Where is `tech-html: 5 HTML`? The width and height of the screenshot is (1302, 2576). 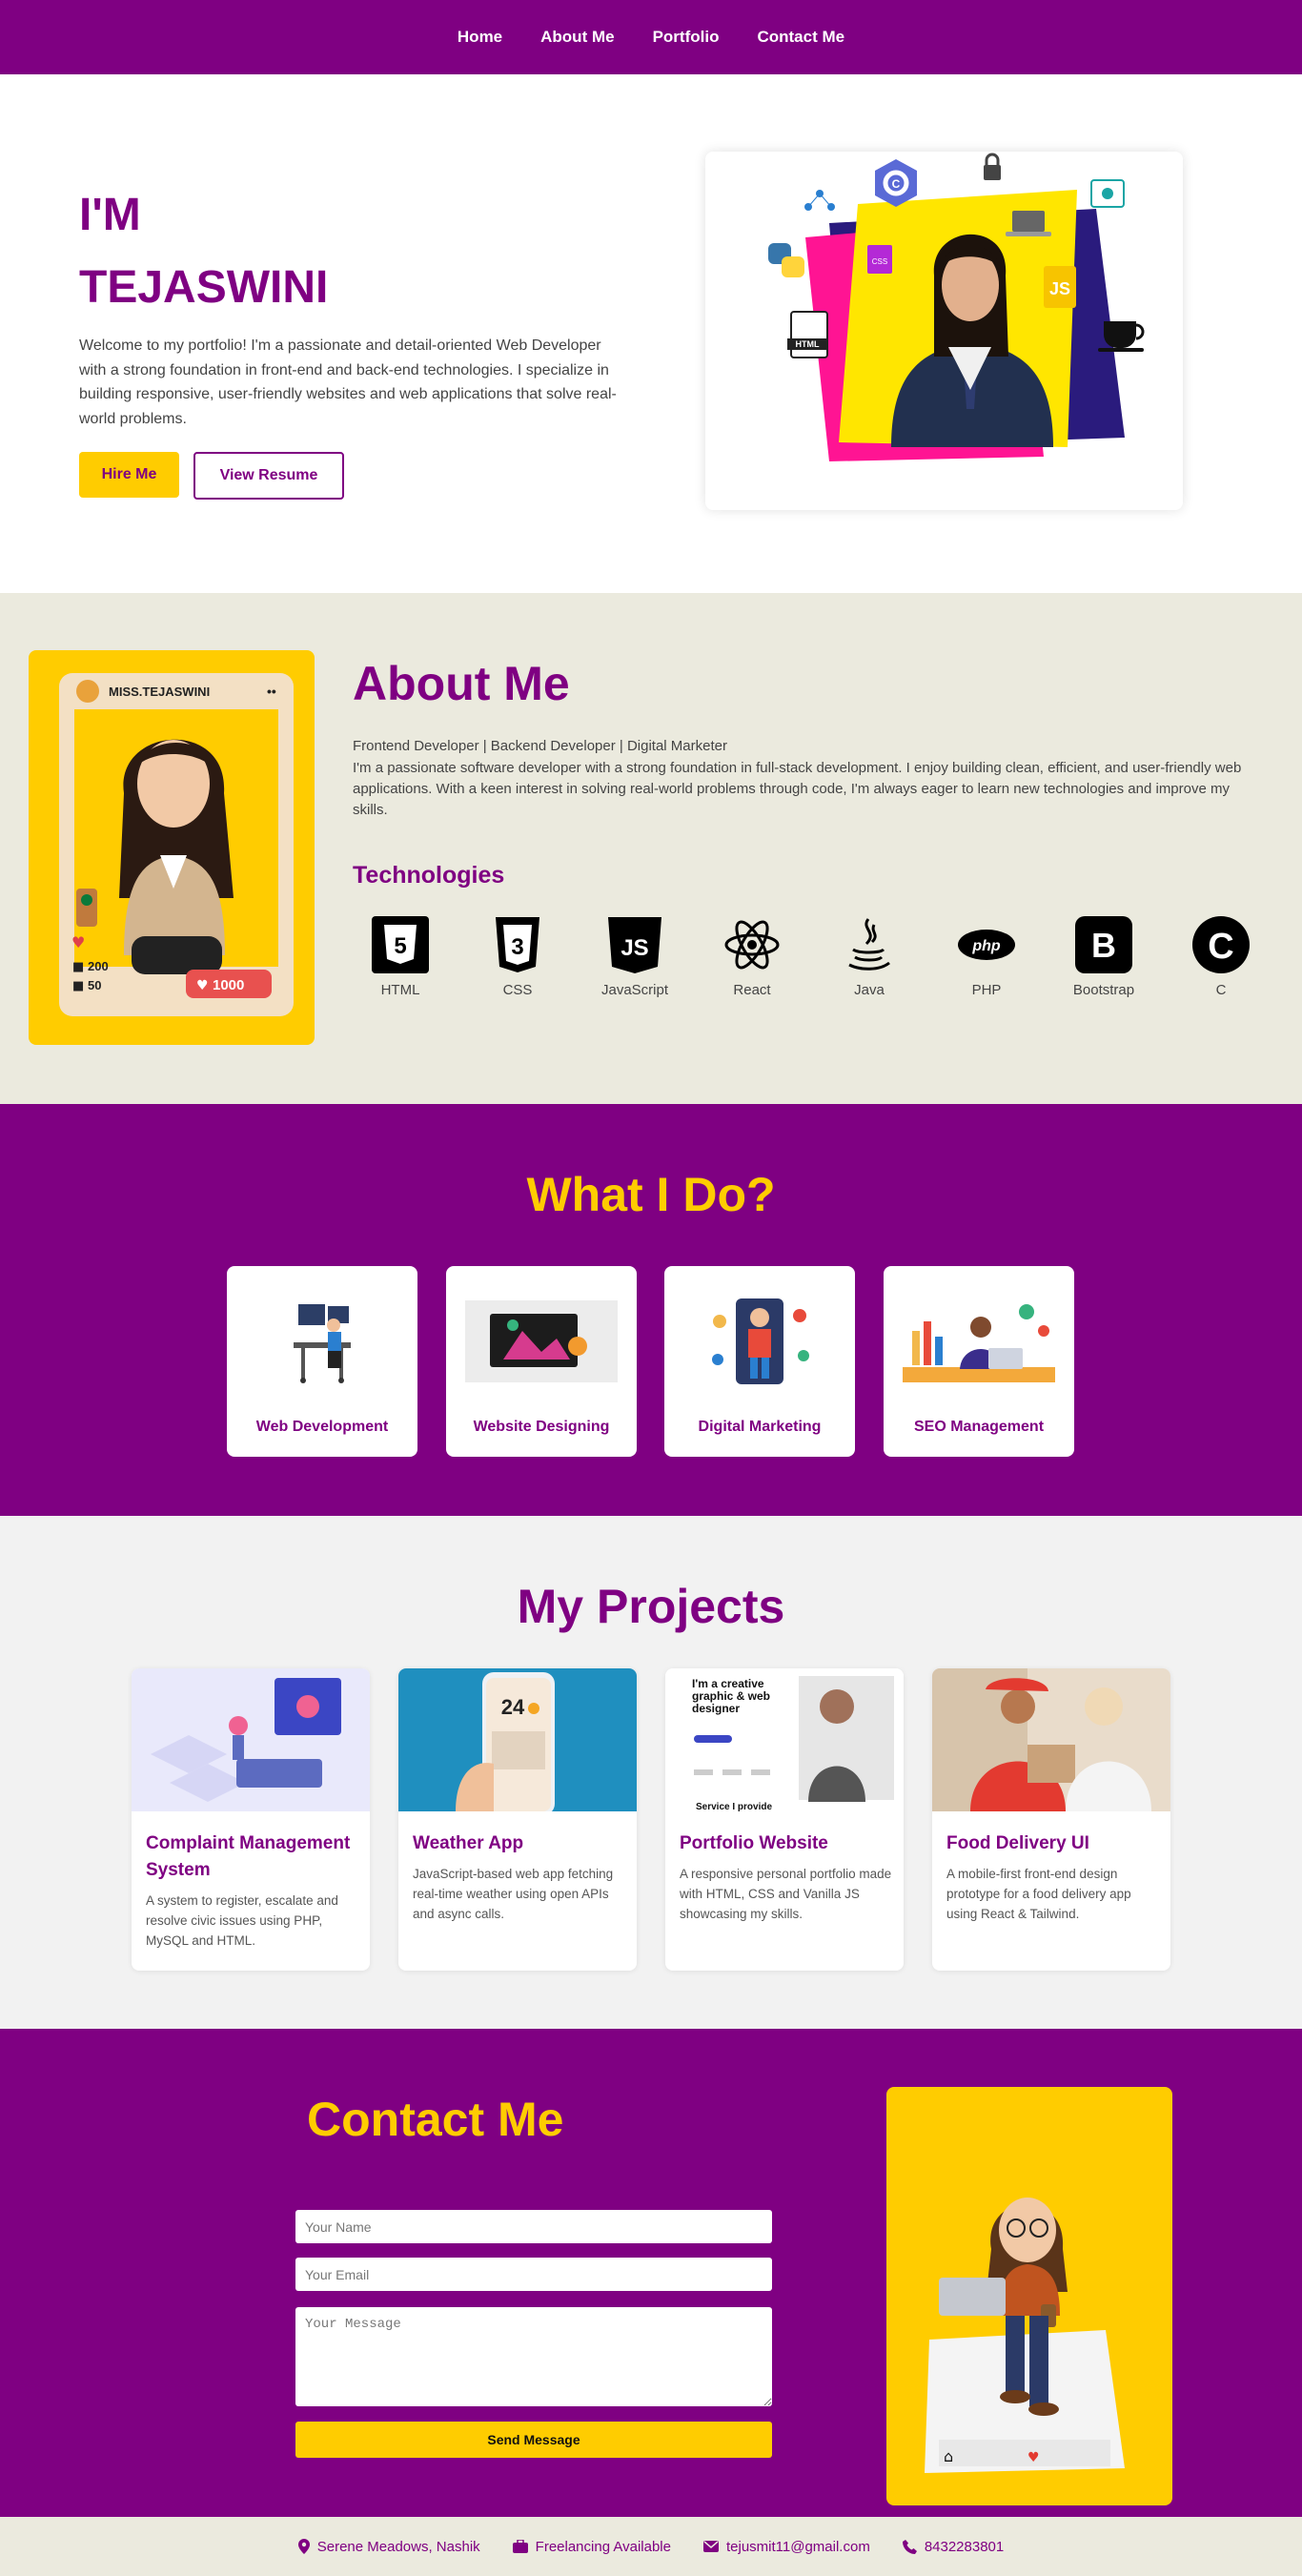
tech-html: 5 HTML is located at coordinates (400, 956).